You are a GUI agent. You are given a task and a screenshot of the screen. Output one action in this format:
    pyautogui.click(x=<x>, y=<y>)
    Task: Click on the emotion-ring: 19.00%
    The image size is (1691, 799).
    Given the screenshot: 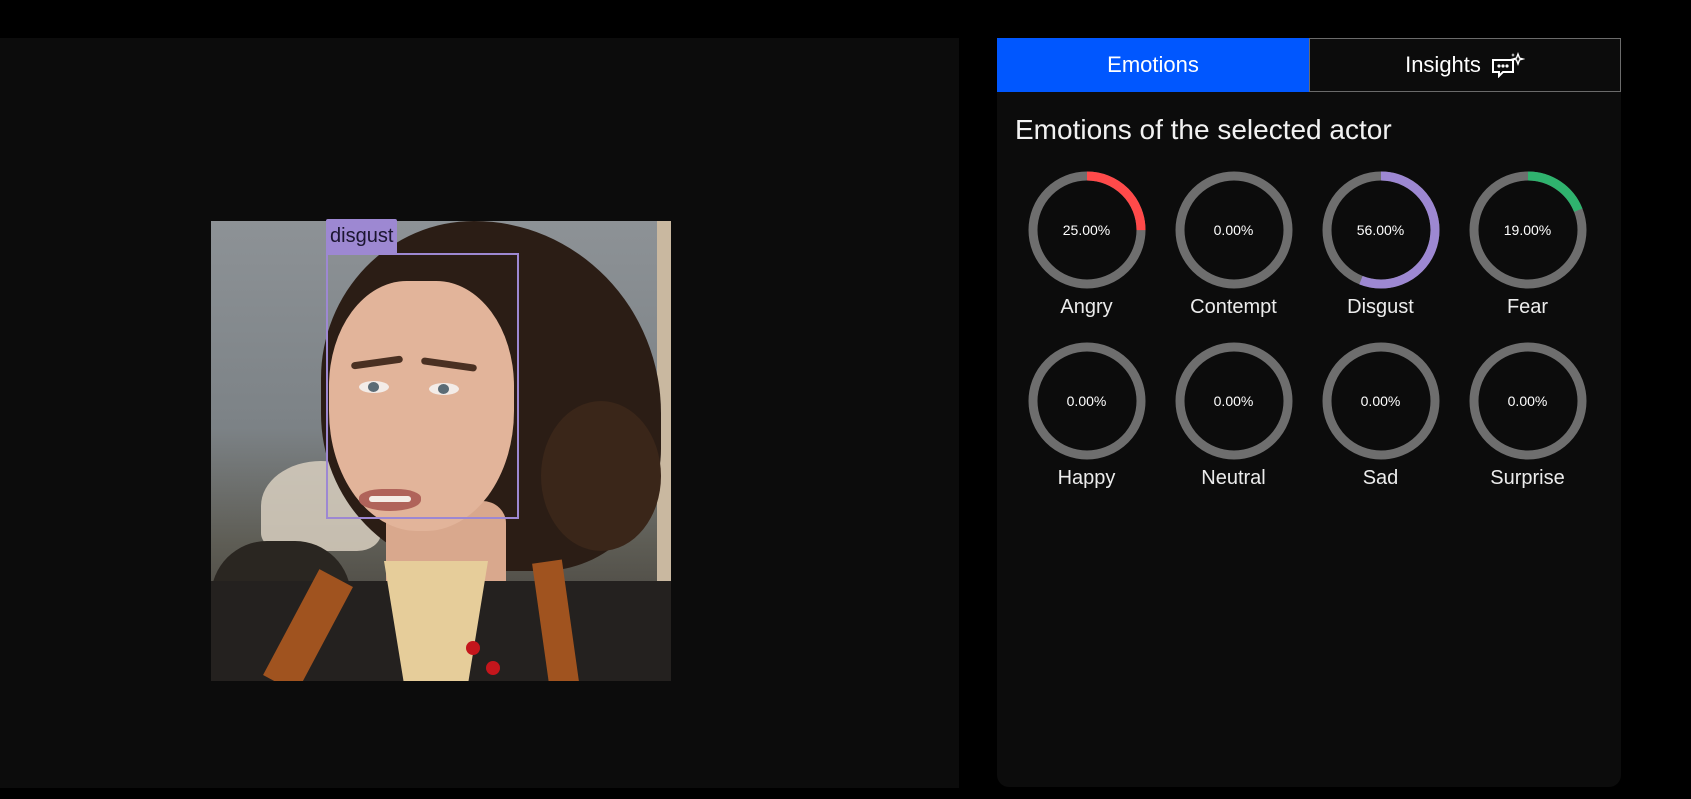 What is the action you would take?
    pyautogui.click(x=1528, y=230)
    